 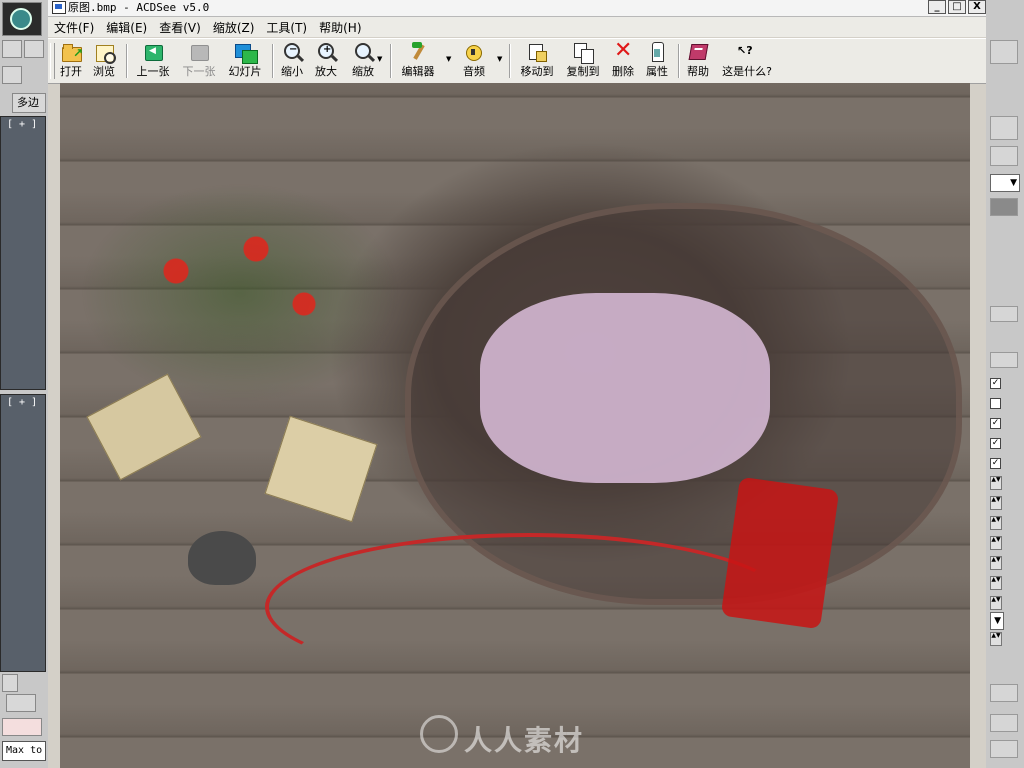 I want to click on menu-file: 文件(F), so click(x=74, y=27).